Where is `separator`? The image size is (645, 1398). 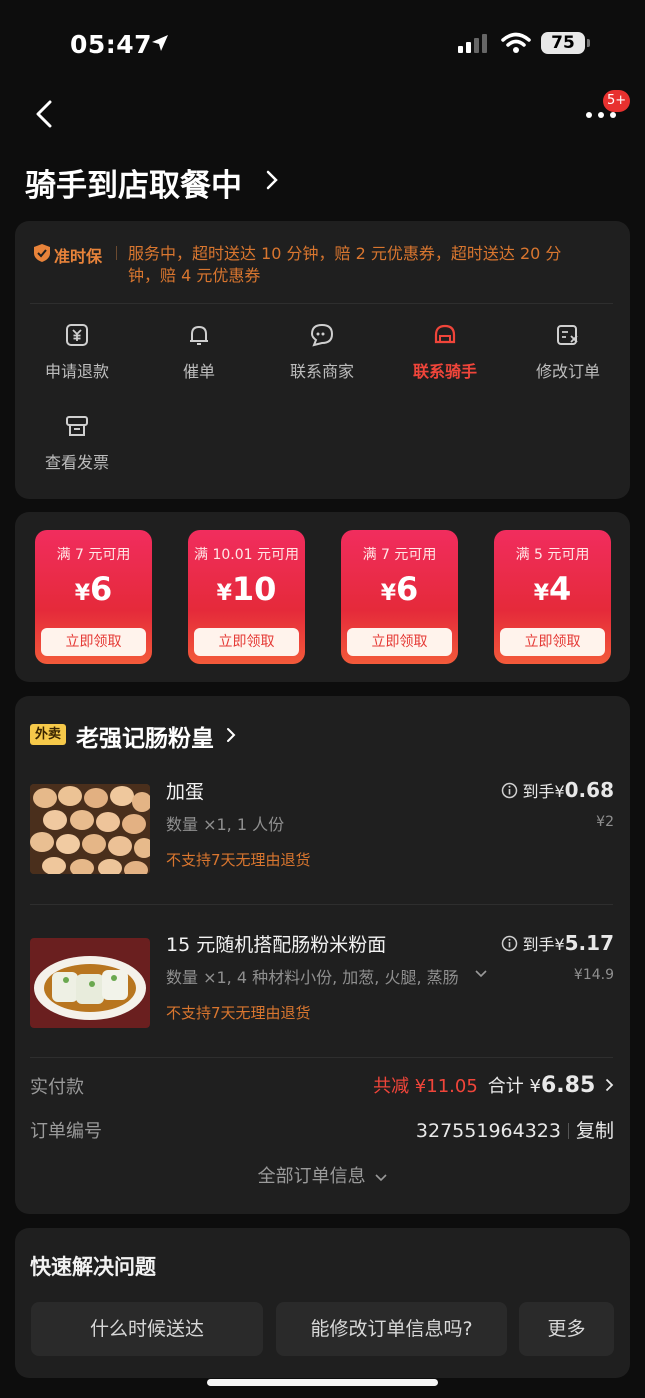
separator is located at coordinates (568, 1131).